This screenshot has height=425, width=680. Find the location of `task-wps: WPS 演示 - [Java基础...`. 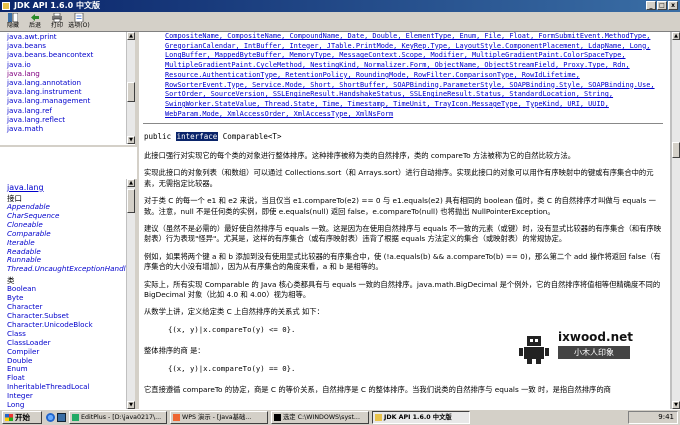

task-wps: WPS 演示 - [Java基础... is located at coordinates (219, 417).